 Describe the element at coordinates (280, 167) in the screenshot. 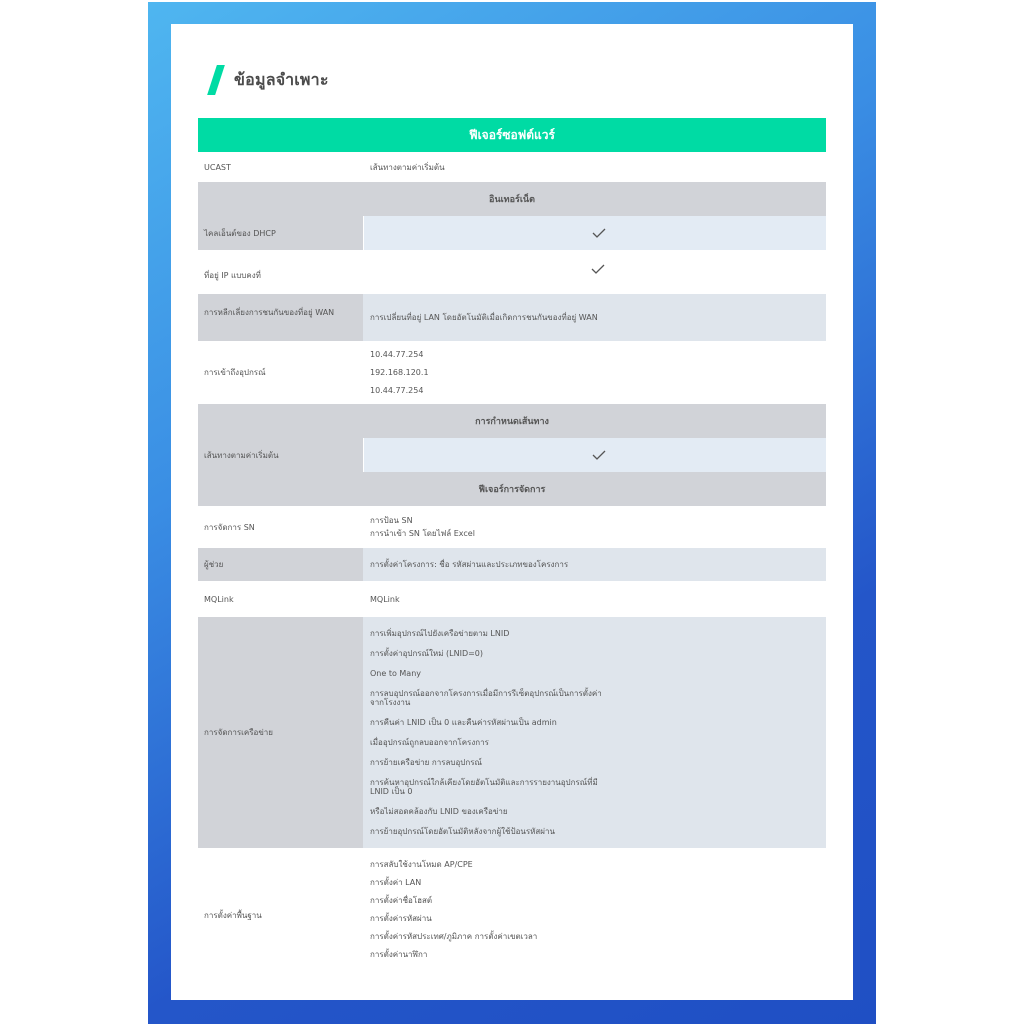

I see `row-label: UCAST` at that location.